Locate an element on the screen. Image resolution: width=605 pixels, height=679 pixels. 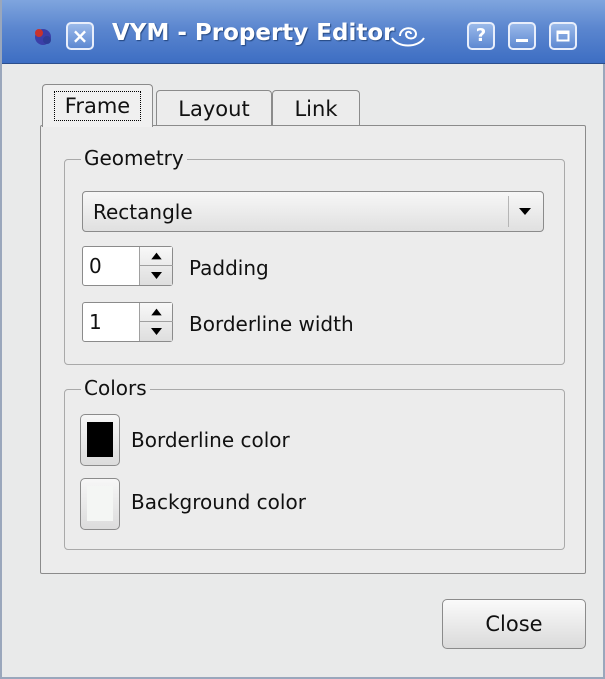
maximize-button is located at coordinates (563, 36).